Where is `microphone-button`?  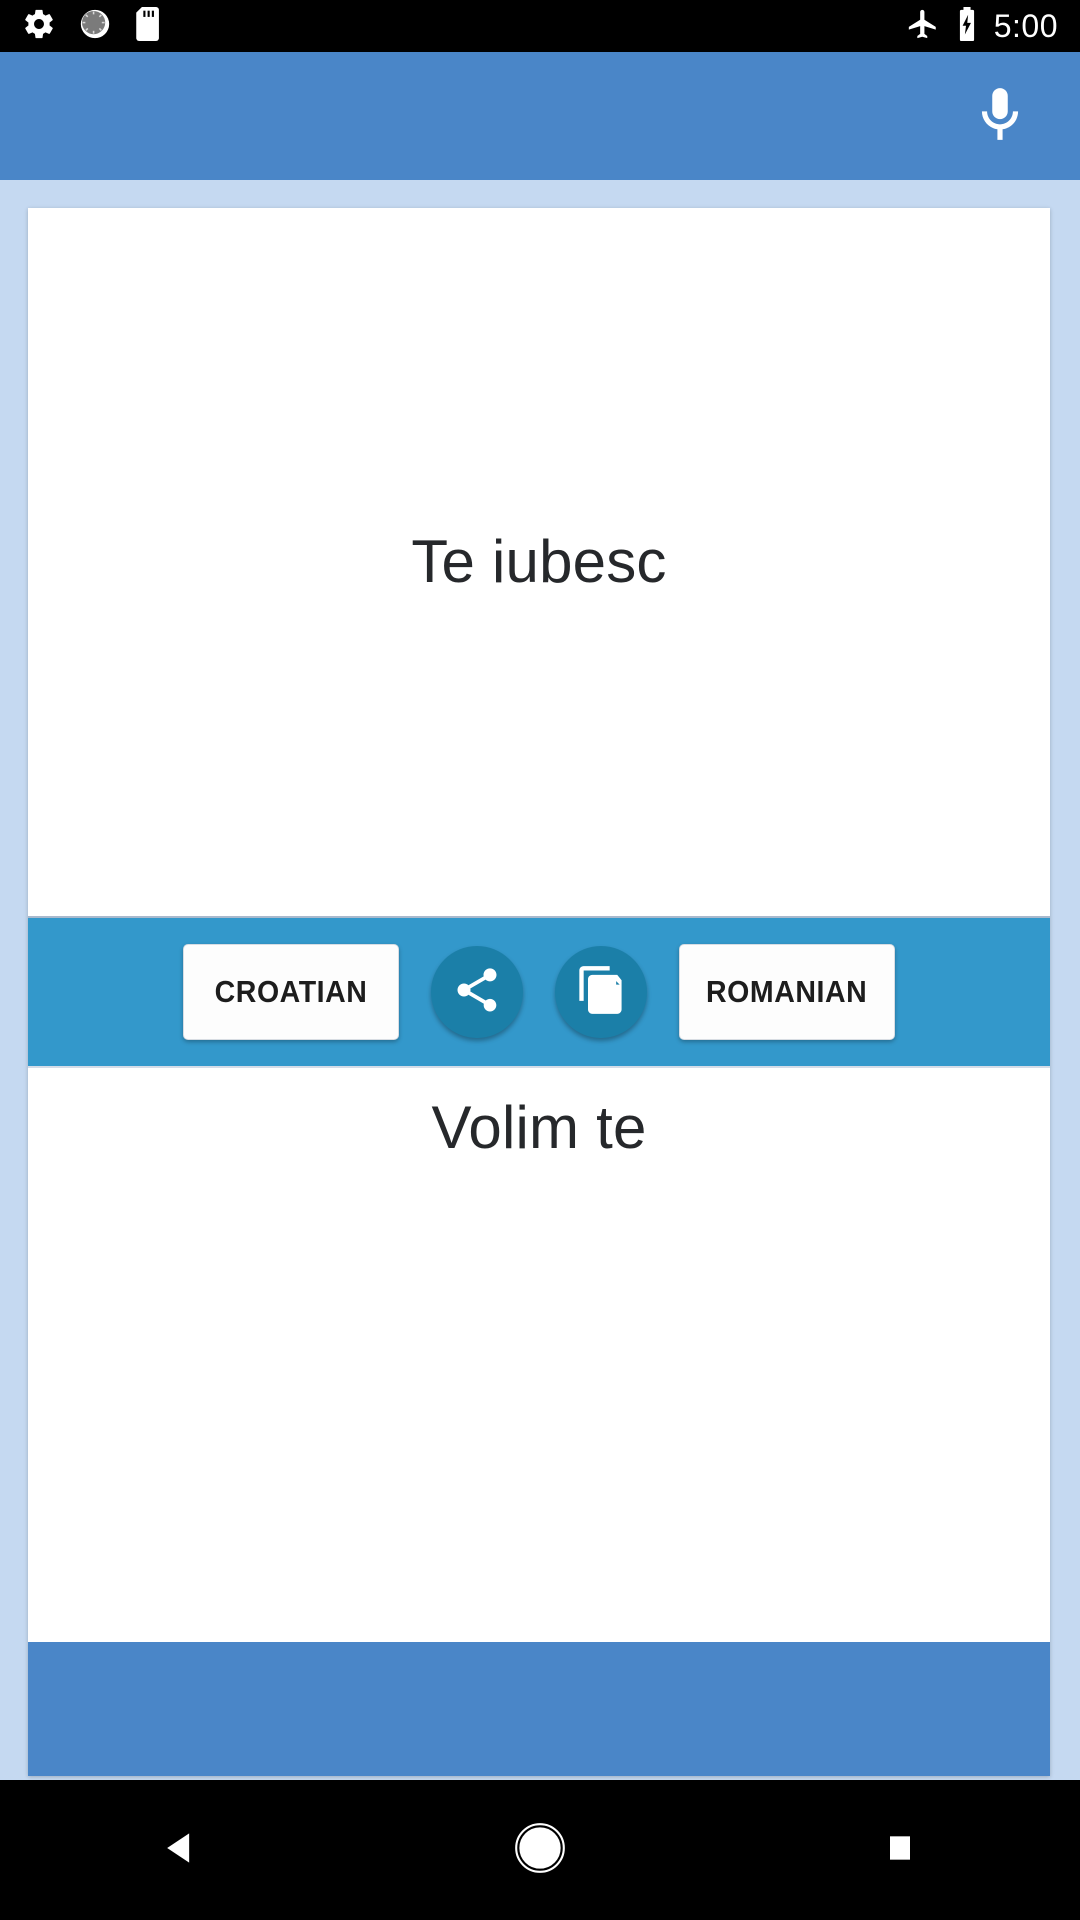 microphone-button is located at coordinates (1000, 116).